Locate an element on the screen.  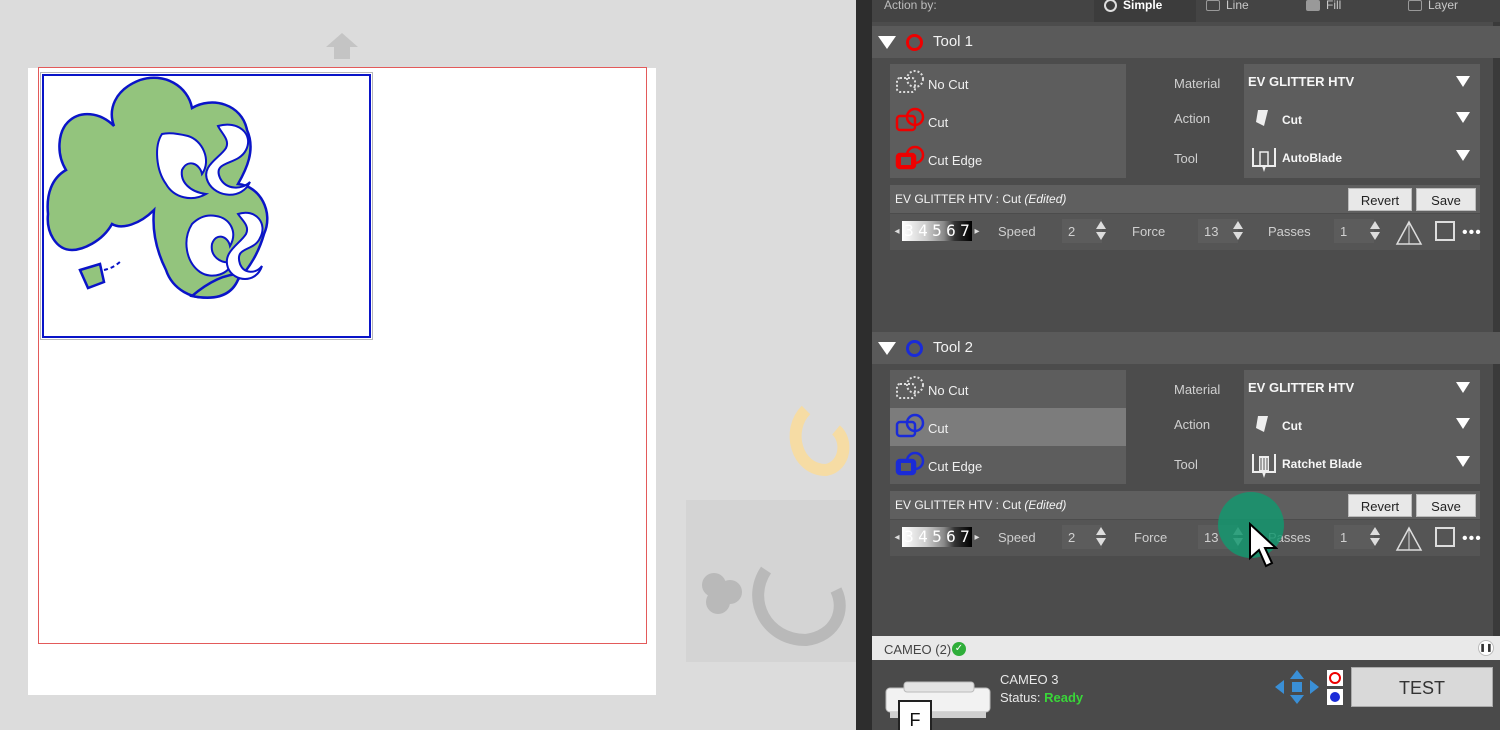
cut-edge-icon is located at coordinates (910, 463).